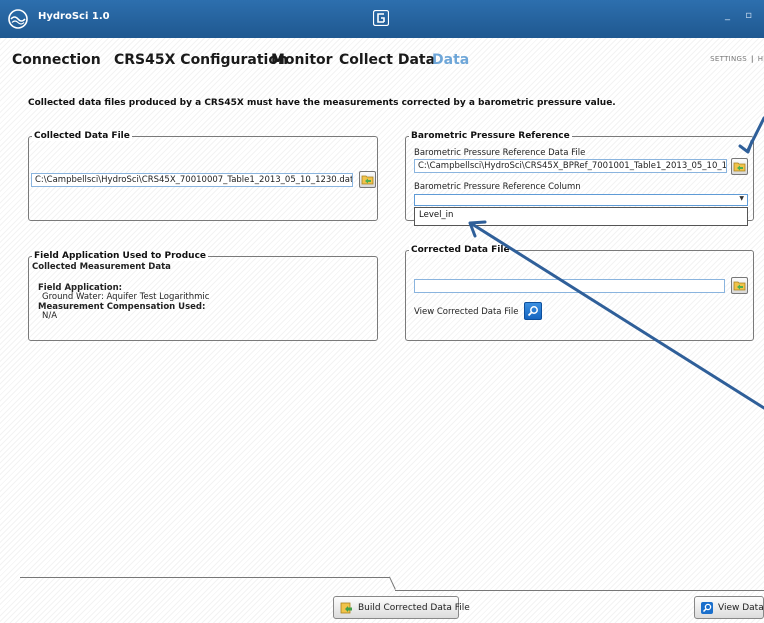 The width and height of the screenshot is (764, 623). Describe the element at coordinates (74, 16) in the screenshot. I see `app-title: HydroSci 1.0` at that location.